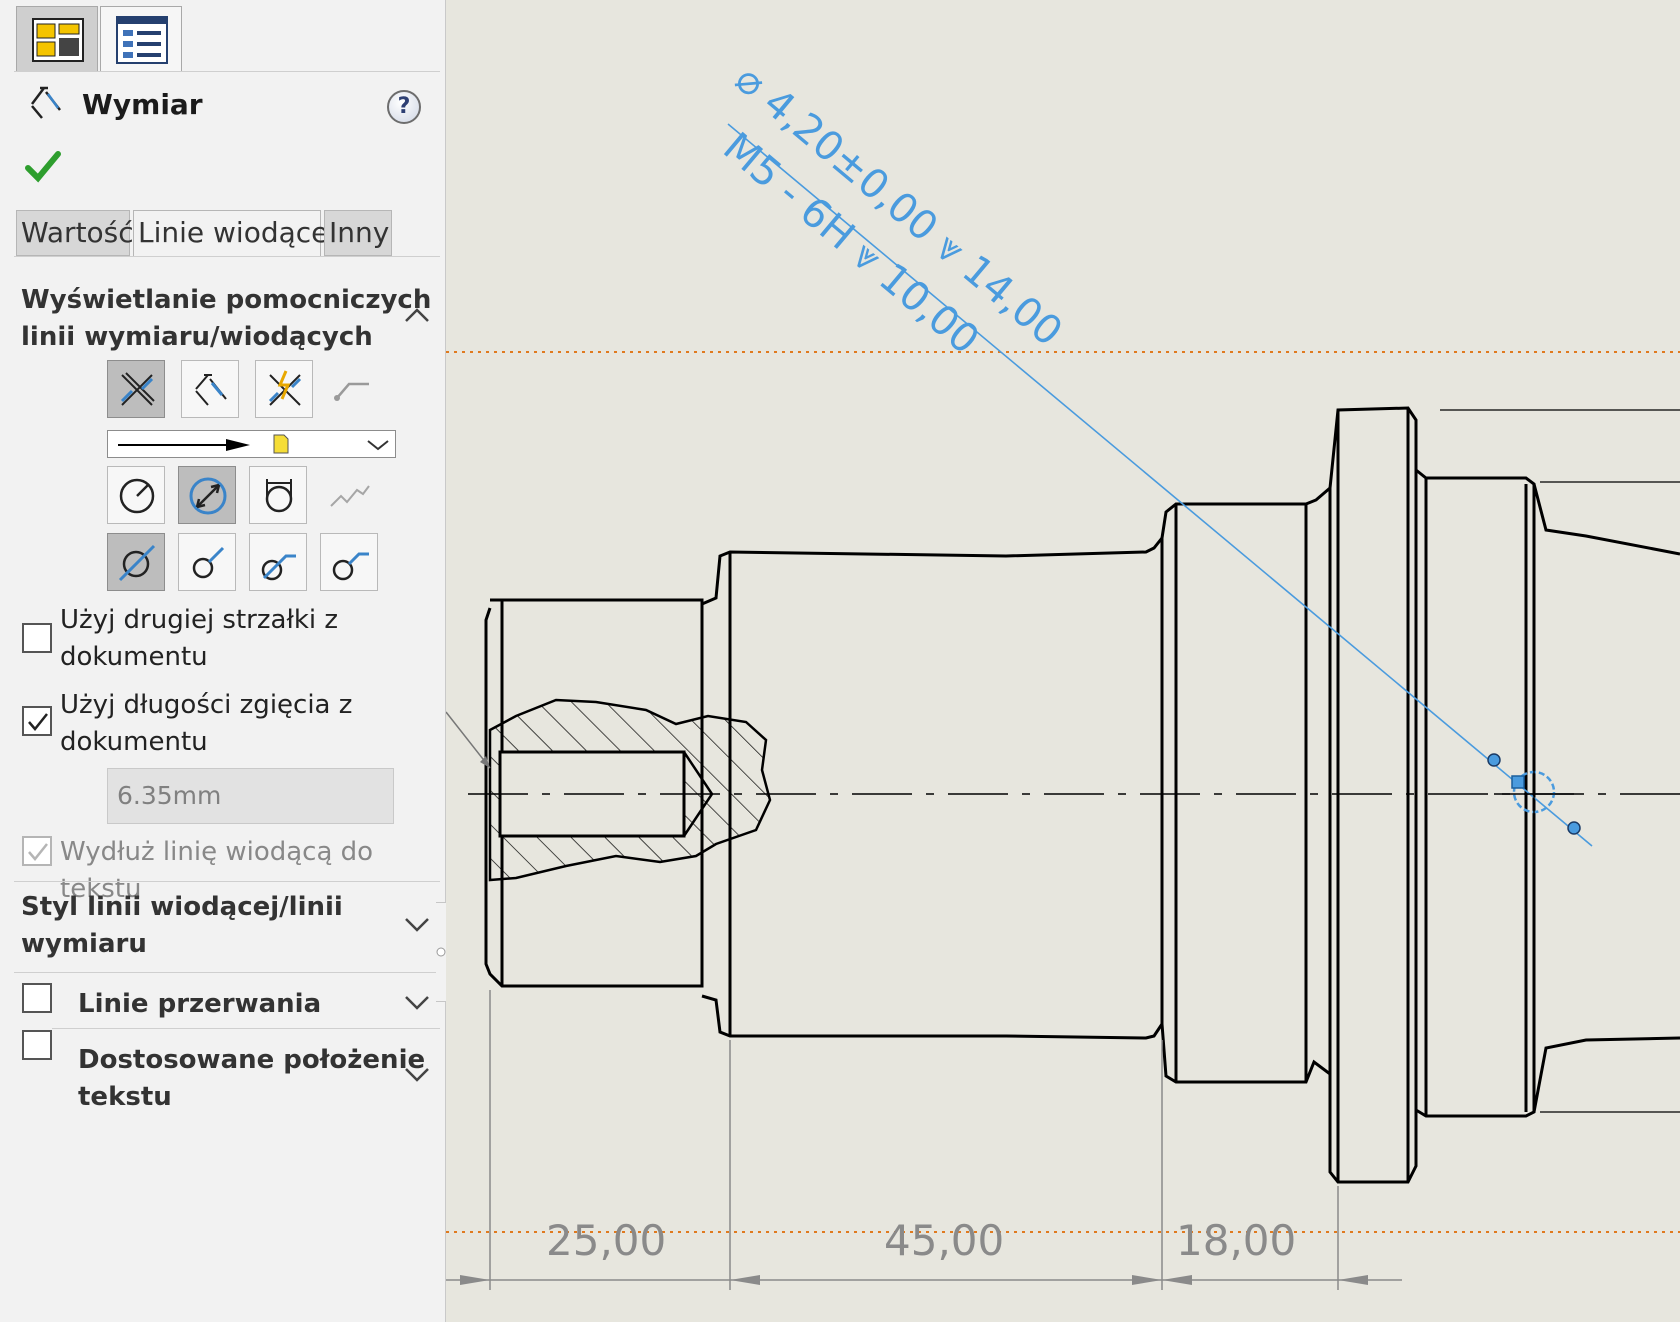 Image resolution: width=1680 pixels, height=1322 pixels. Describe the element at coordinates (417, 315) in the screenshot. I see `chevron-up-icon` at that location.